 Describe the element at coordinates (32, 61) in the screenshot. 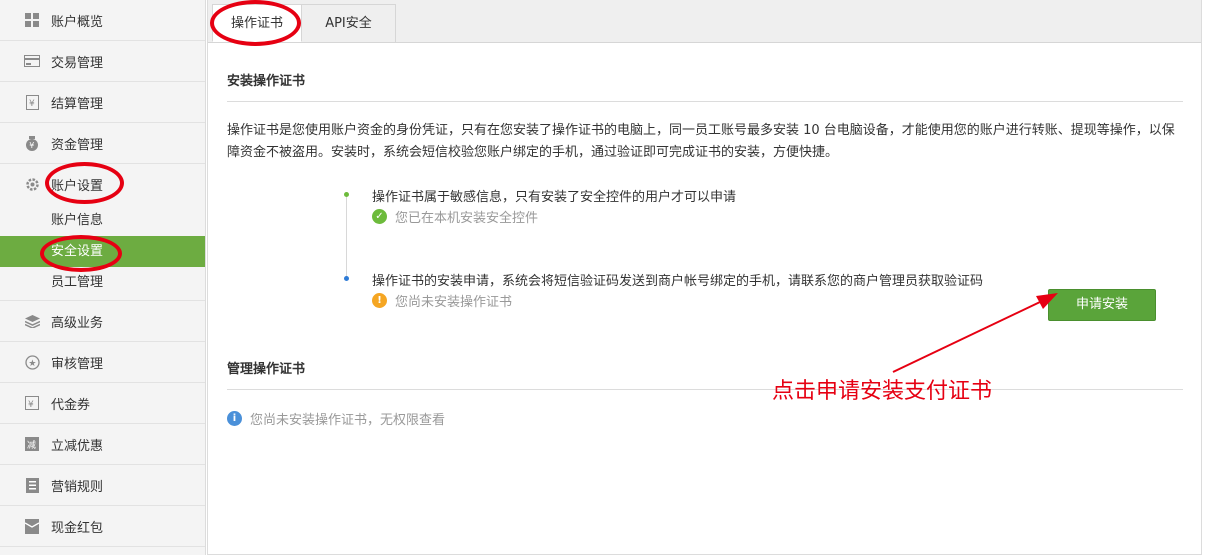

I see `card-icon` at that location.